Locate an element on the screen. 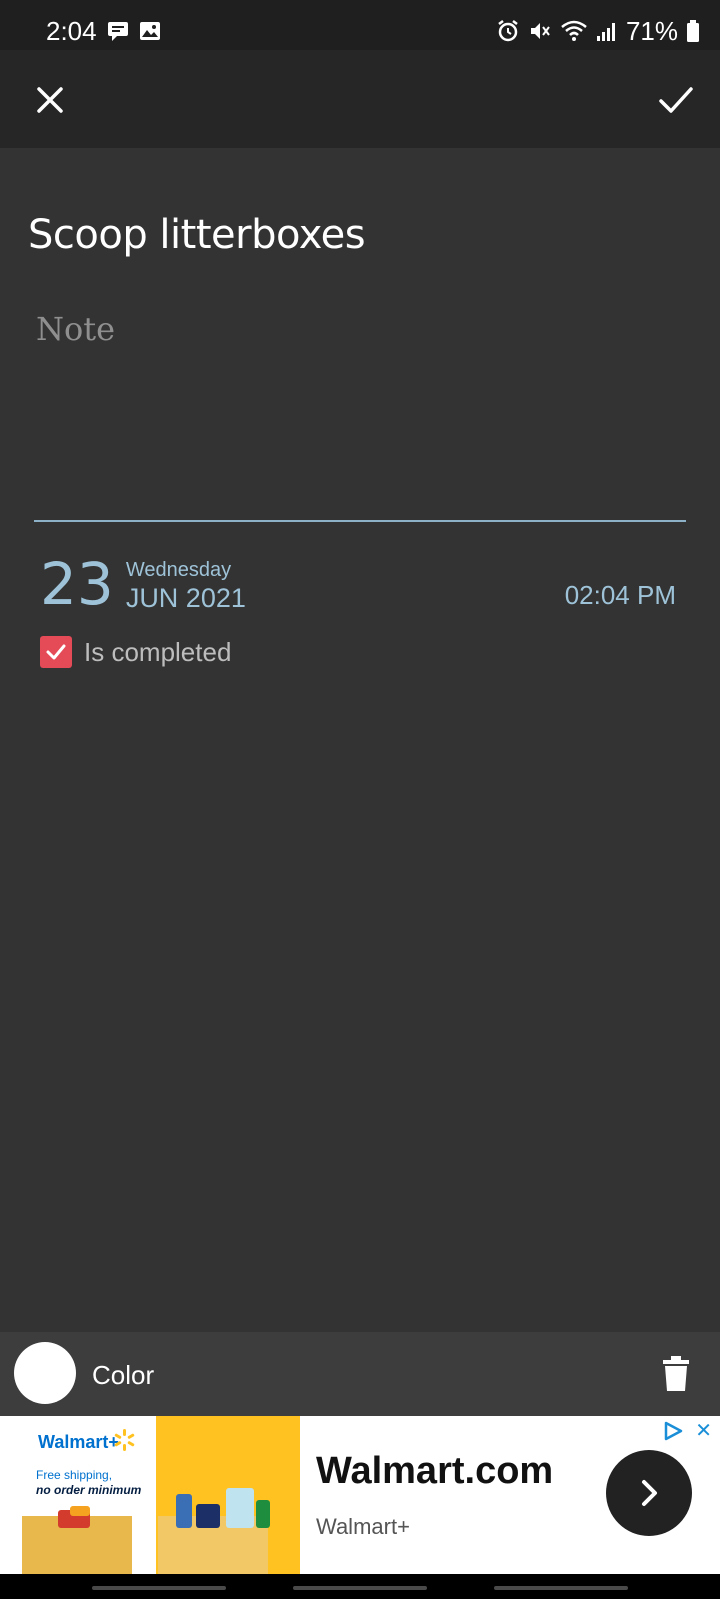  date-day: 23 is located at coordinates (77, 584).